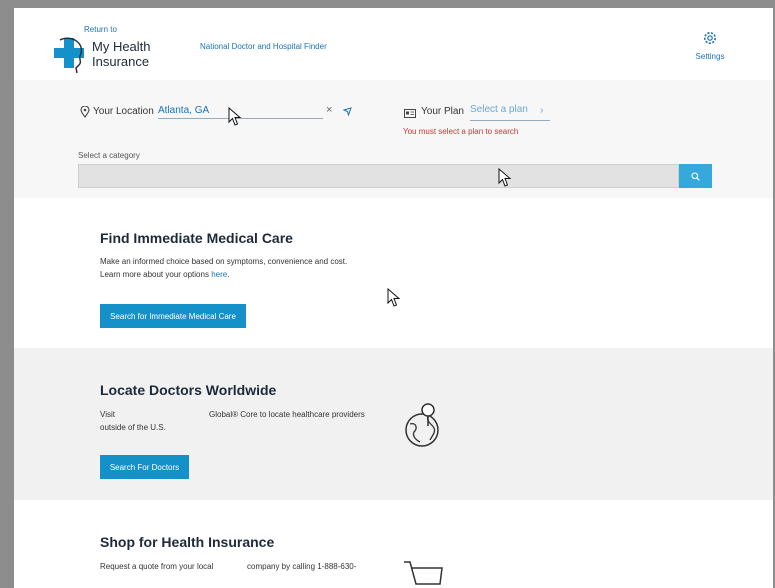 Image resolution: width=775 pixels, height=588 pixels. Describe the element at coordinates (196, 238) in the screenshot. I see `immediate-care-title: Find Immediate Medical Care` at that location.